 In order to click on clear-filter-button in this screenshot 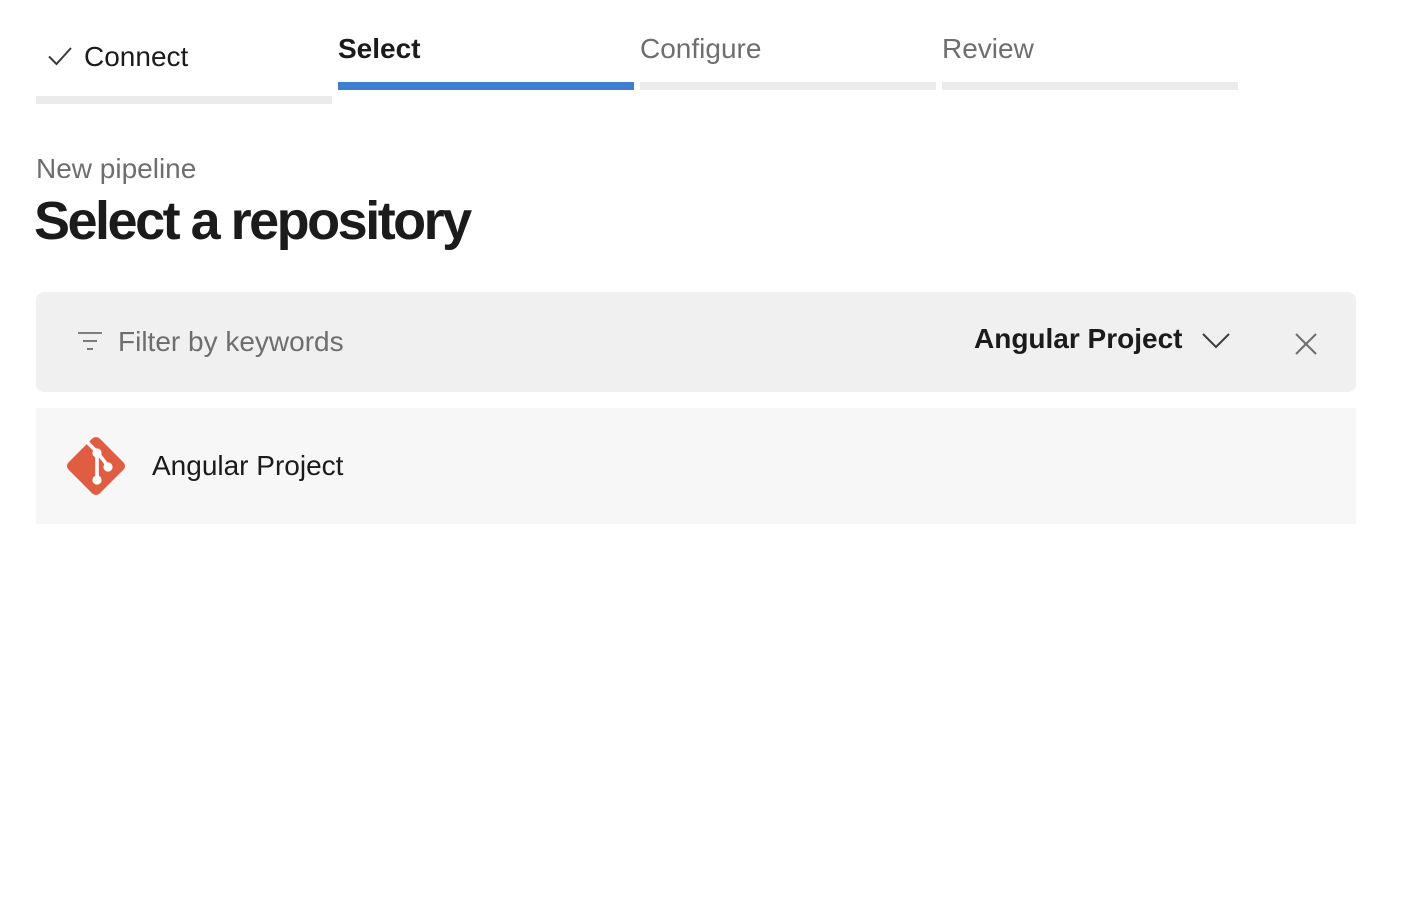, I will do `click(1306, 344)`.